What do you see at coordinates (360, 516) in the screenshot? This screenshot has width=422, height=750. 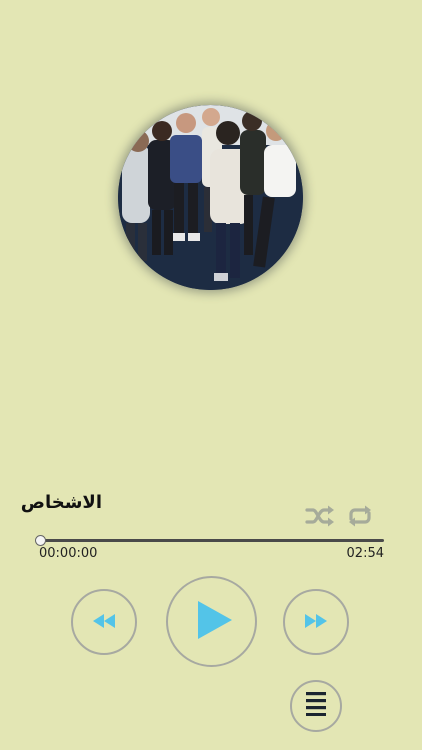 I see `repeat-icon` at bounding box center [360, 516].